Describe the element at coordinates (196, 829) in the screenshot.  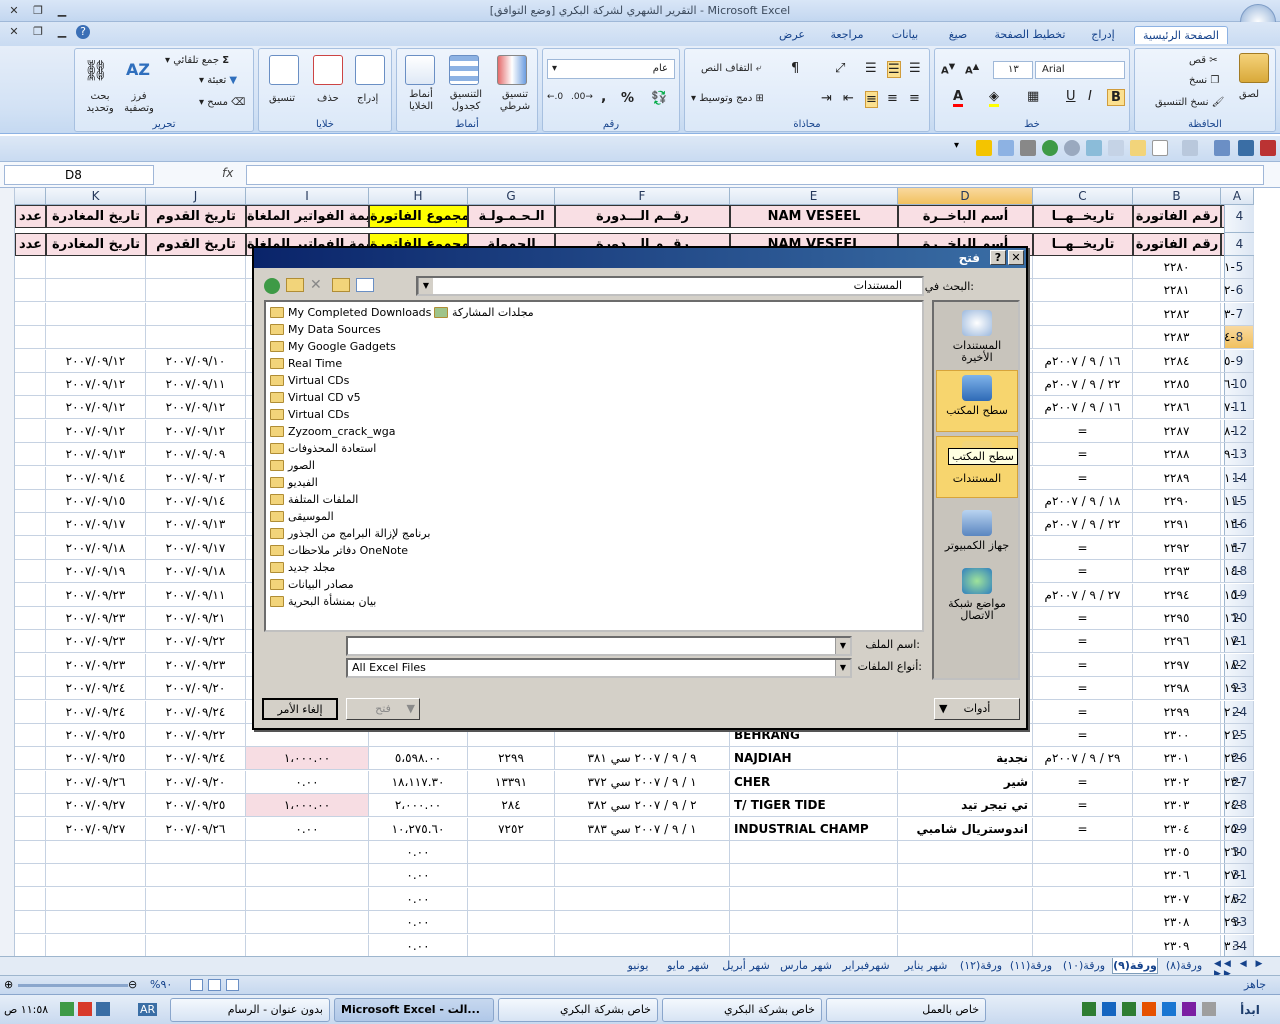
I see `cell-j: ٢٠٠٧/٠٩/٢٦` at that location.